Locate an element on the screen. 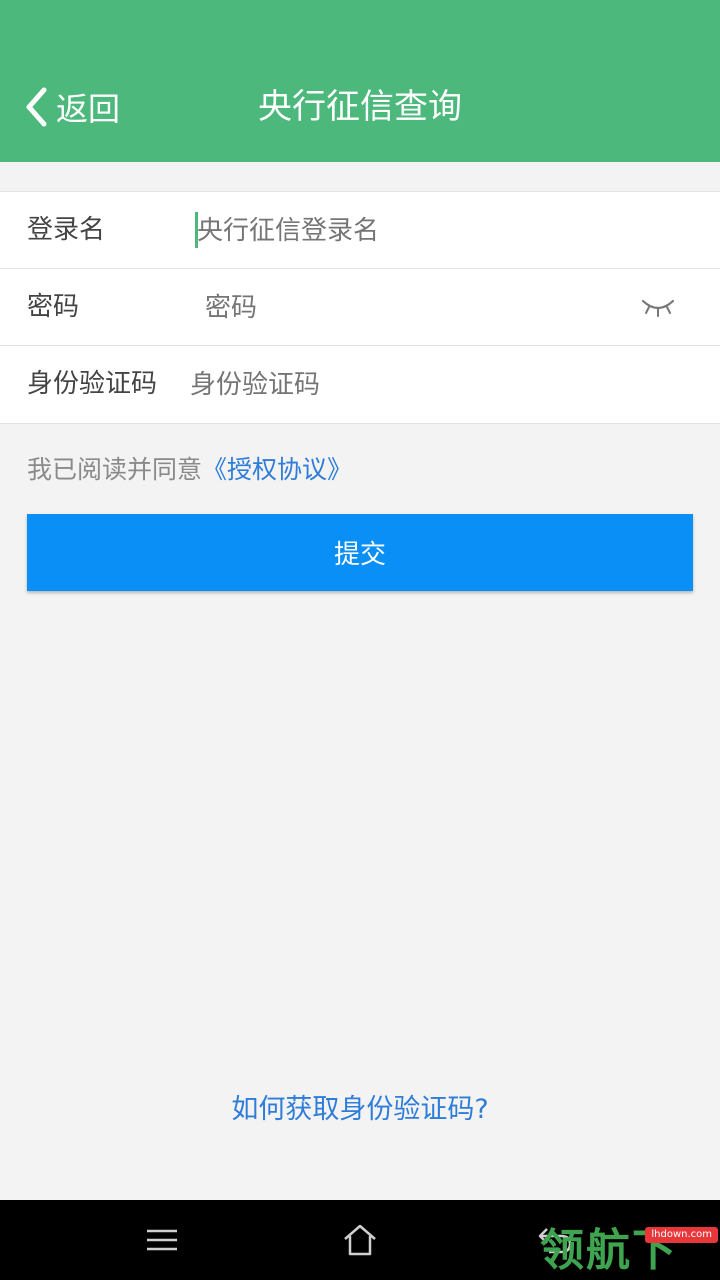 This screenshot has width=720, height=1280. menu-icon is located at coordinates (162, 1240).